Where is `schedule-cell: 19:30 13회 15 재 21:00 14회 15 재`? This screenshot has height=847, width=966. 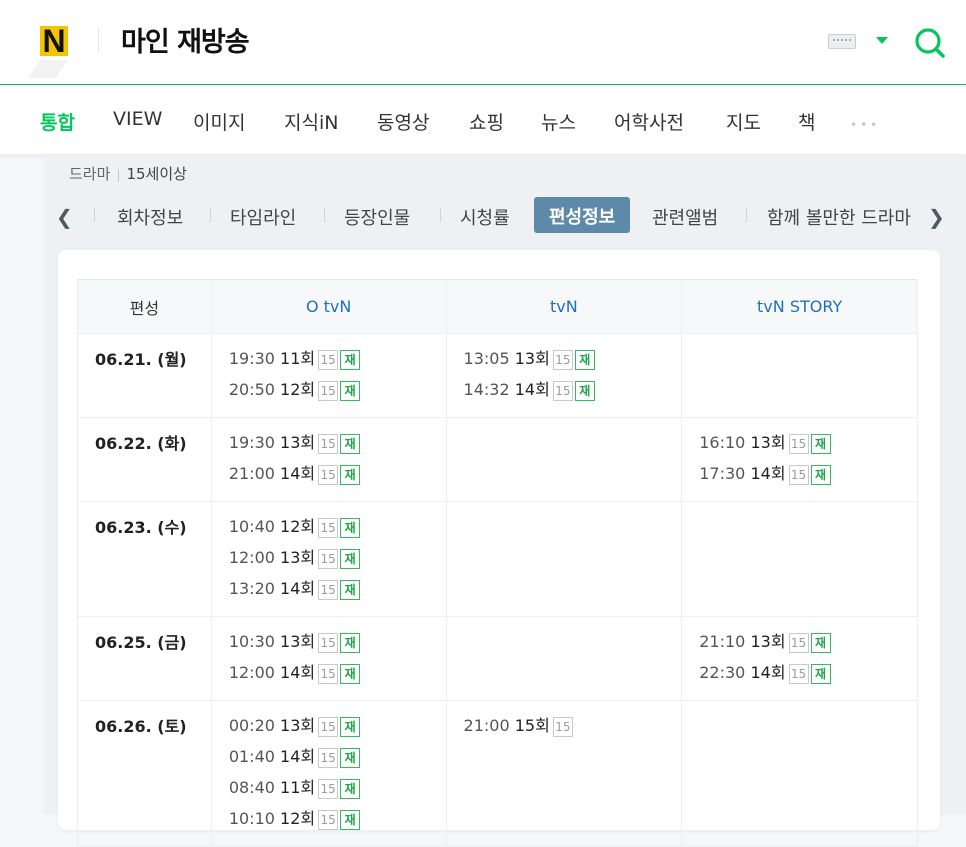
schedule-cell: 19:30 13회 15 재 21:00 14회 15 재 is located at coordinates (328, 459).